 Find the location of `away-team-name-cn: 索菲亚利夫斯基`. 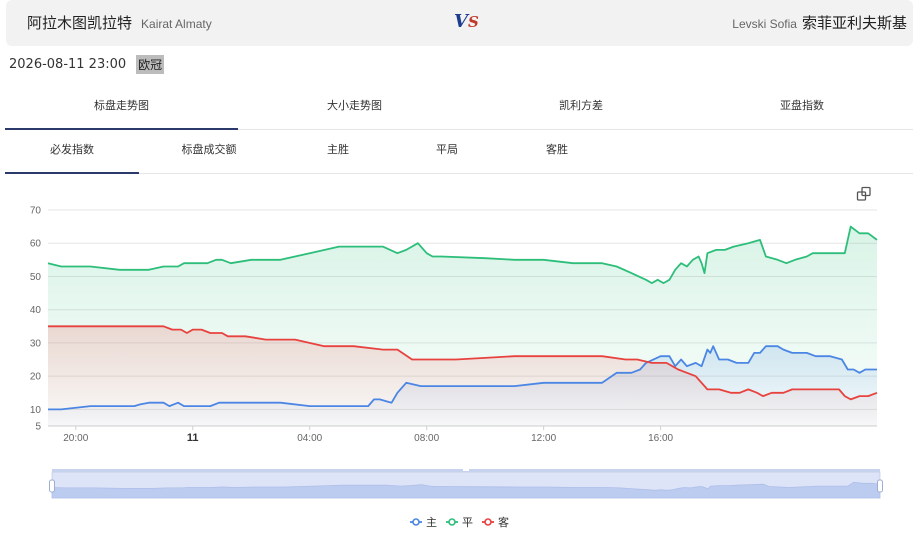

away-team-name-cn: 索菲亚利夫斯基 is located at coordinates (854, 23).